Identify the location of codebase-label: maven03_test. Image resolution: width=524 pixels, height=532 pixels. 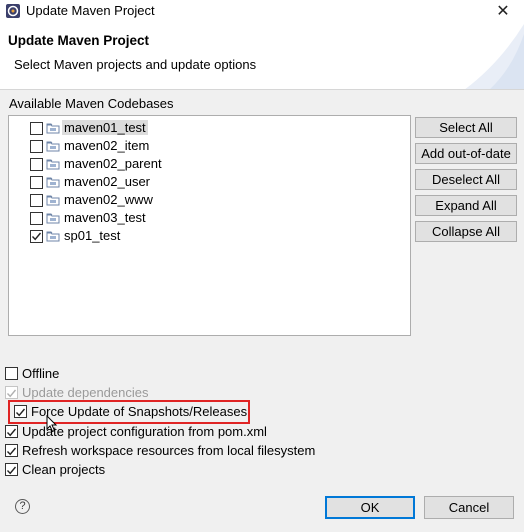
(105, 217).